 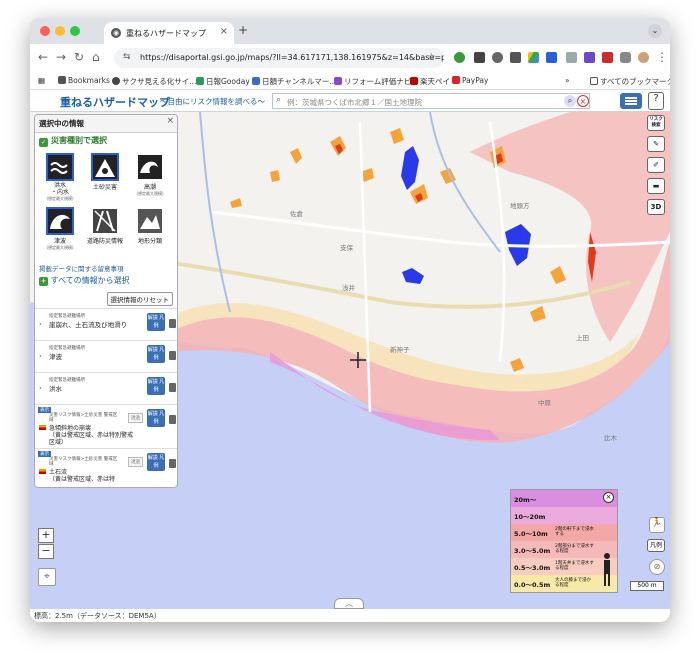 I want to click on legend-row: 5.0～10m 2階の軒下まで浸水する, so click(x=564, y=532).